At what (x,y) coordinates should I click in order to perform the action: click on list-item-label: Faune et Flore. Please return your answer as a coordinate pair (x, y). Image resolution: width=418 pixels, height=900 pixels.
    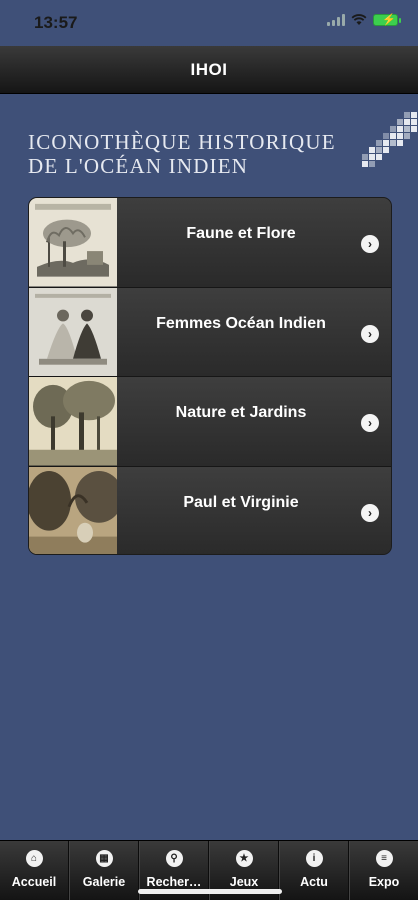
    Looking at the image, I should click on (241, 233).